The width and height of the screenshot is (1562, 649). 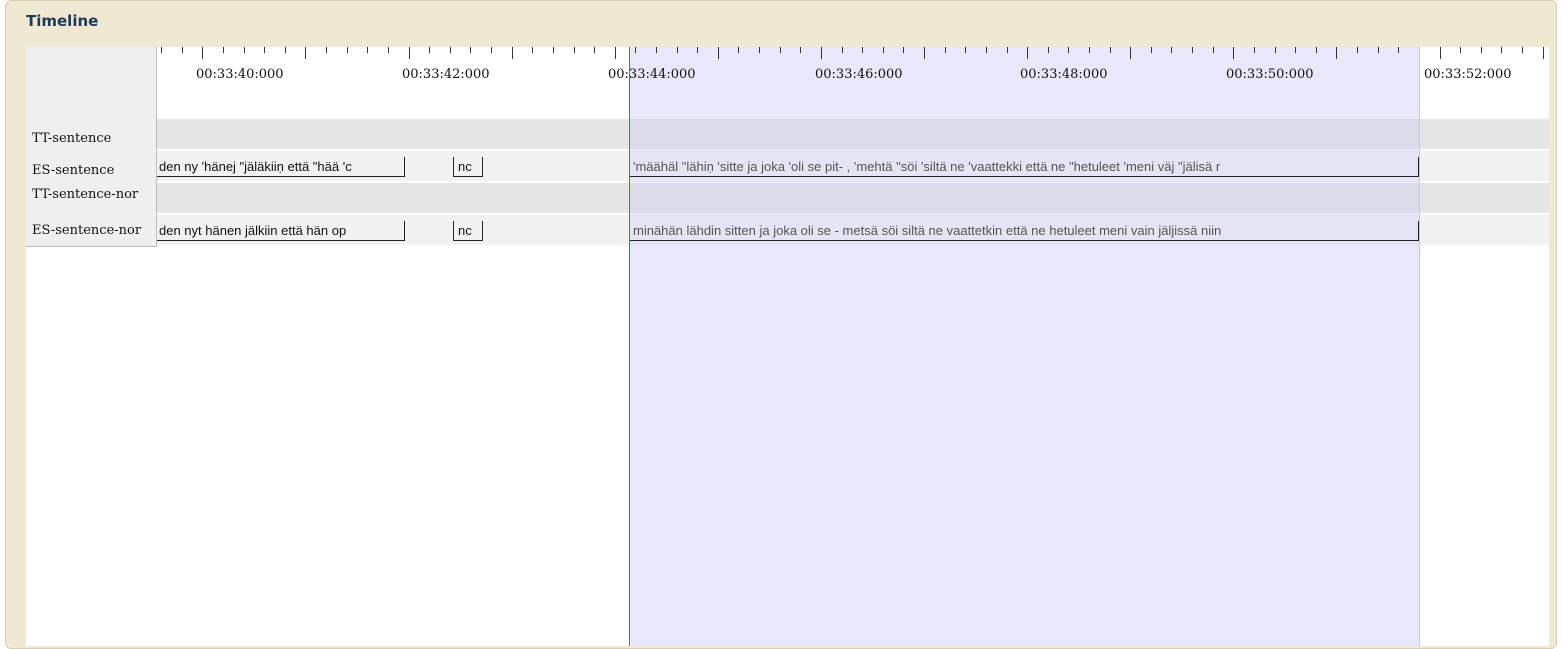 I want to click on ruler-label: 00:33:40:000, so click(x=240, y=74).